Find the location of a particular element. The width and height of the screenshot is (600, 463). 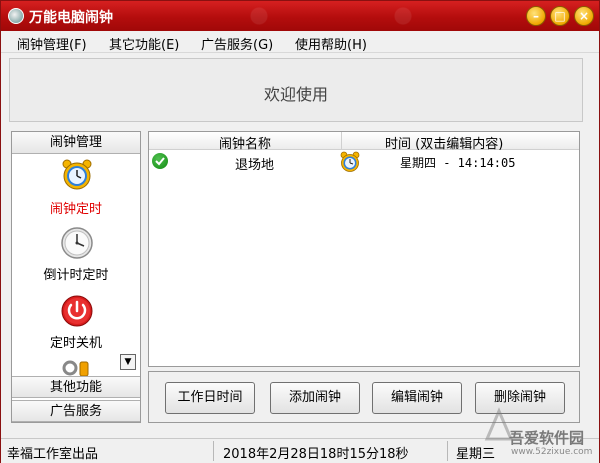

menu-help: 使用帮助(H) is located at coordinates (331, 43).